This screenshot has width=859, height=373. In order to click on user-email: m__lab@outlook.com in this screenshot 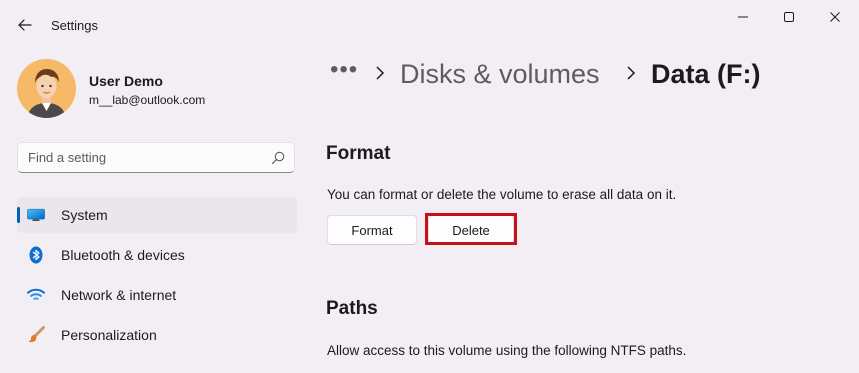, I will do `click(147, 100)`.